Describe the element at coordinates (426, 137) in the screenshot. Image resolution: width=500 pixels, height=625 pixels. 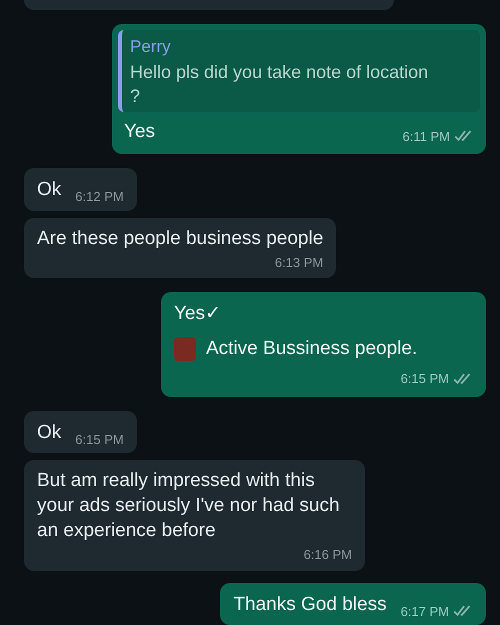
I see `message-time: 6:11 PM` at that location.